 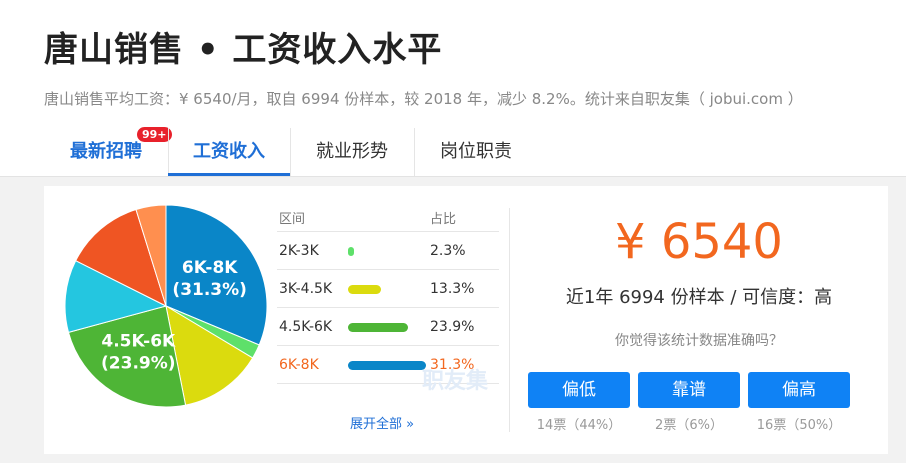 What do you see at coordinates (306, 289) in the screenshot?
I see `range-label: 3K-4.5K` at bounding box center [306, 289].